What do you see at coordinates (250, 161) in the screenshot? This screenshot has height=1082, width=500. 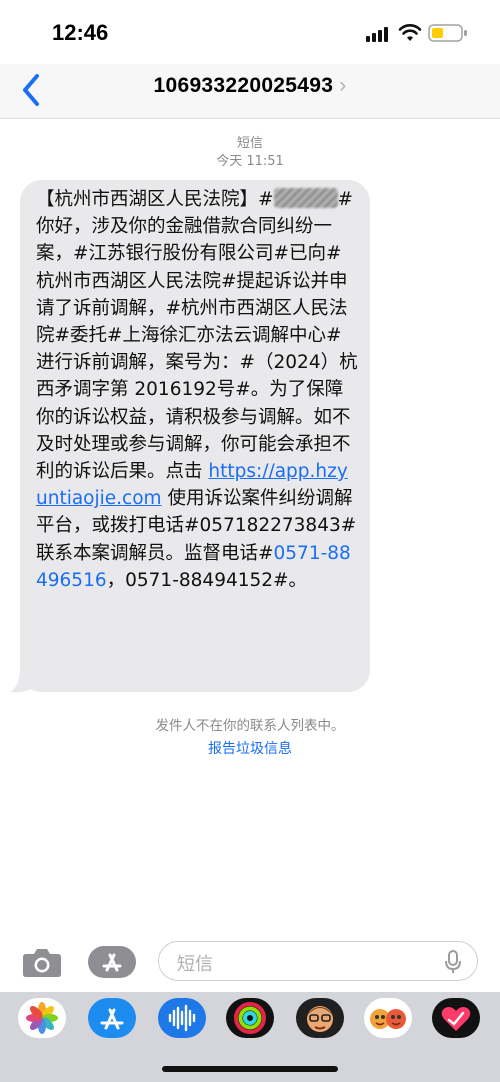 I see `message-timestamp: 今天 11:51` at bounding box center [250, 161].